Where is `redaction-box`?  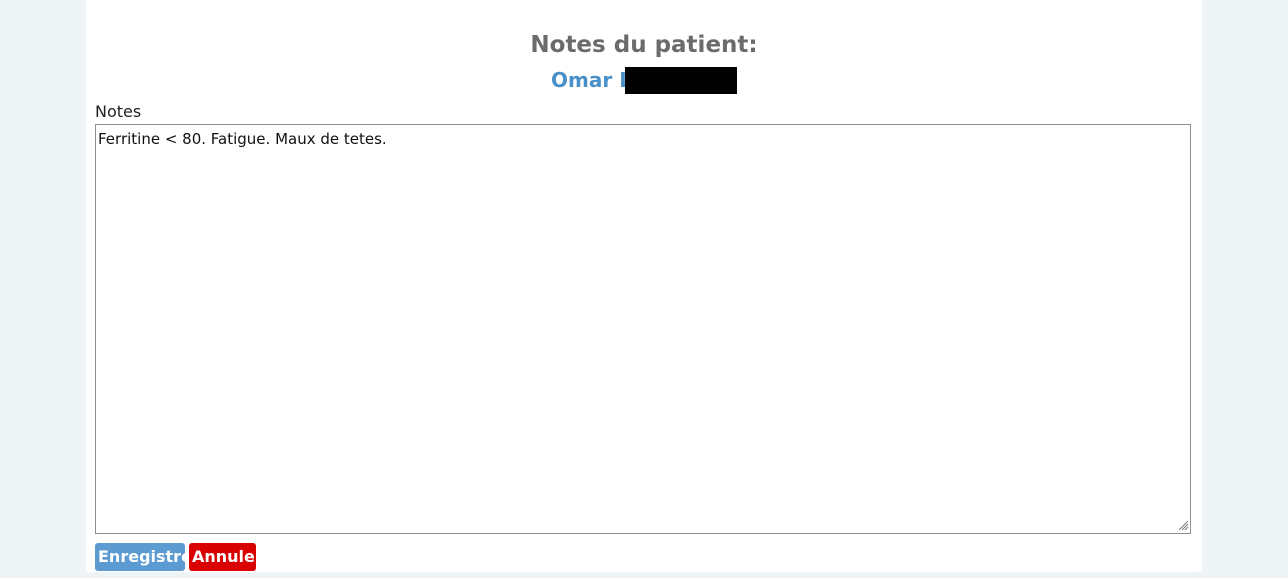
redaction-box is located at coordinates (680, 80).